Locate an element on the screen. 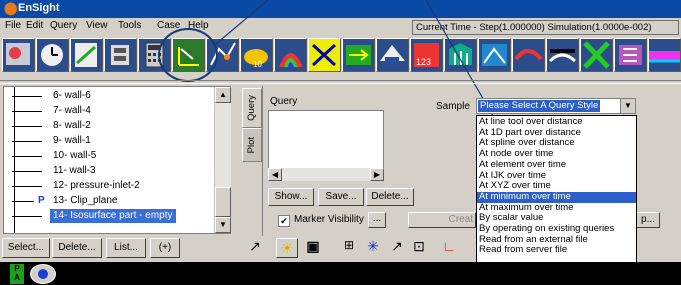 The height and width of the screenshot is (285, 681). tree-scrollbar: ▲ ▼ is located at coordinates (222, 160).